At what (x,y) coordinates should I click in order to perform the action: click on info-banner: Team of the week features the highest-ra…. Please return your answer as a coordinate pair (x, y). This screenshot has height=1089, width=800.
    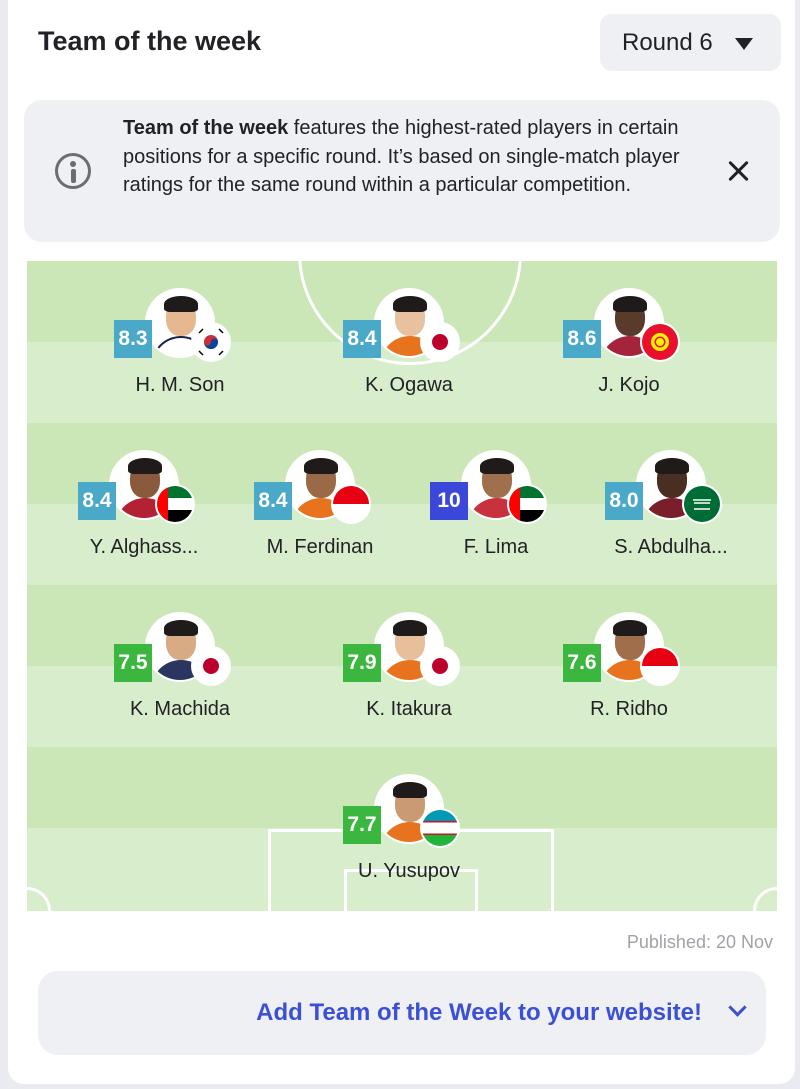
    Looking at the image, I should click on (402, 171).